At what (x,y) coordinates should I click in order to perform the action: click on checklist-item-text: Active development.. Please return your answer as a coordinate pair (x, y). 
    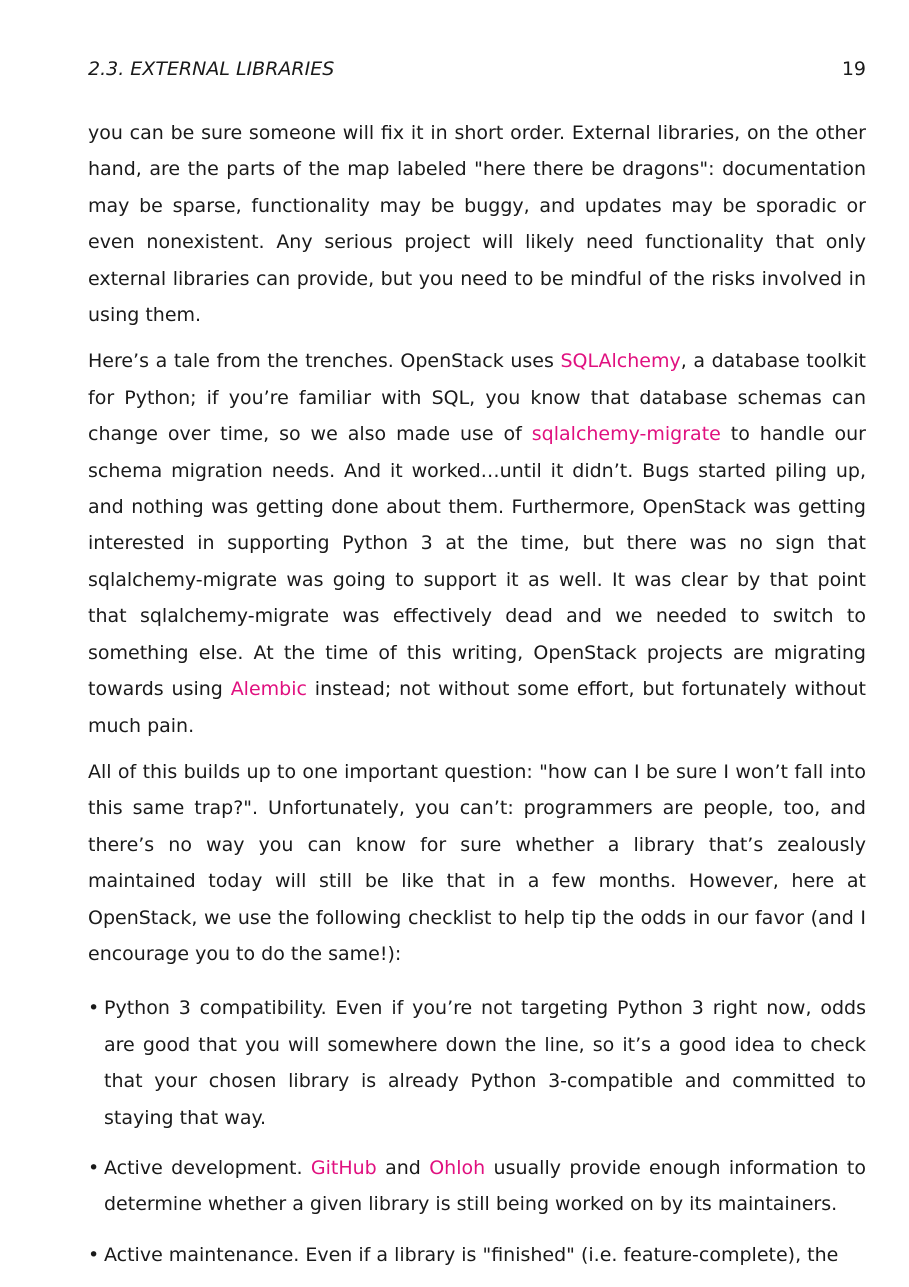
    Looking at the image, I should click on (207, 1167).